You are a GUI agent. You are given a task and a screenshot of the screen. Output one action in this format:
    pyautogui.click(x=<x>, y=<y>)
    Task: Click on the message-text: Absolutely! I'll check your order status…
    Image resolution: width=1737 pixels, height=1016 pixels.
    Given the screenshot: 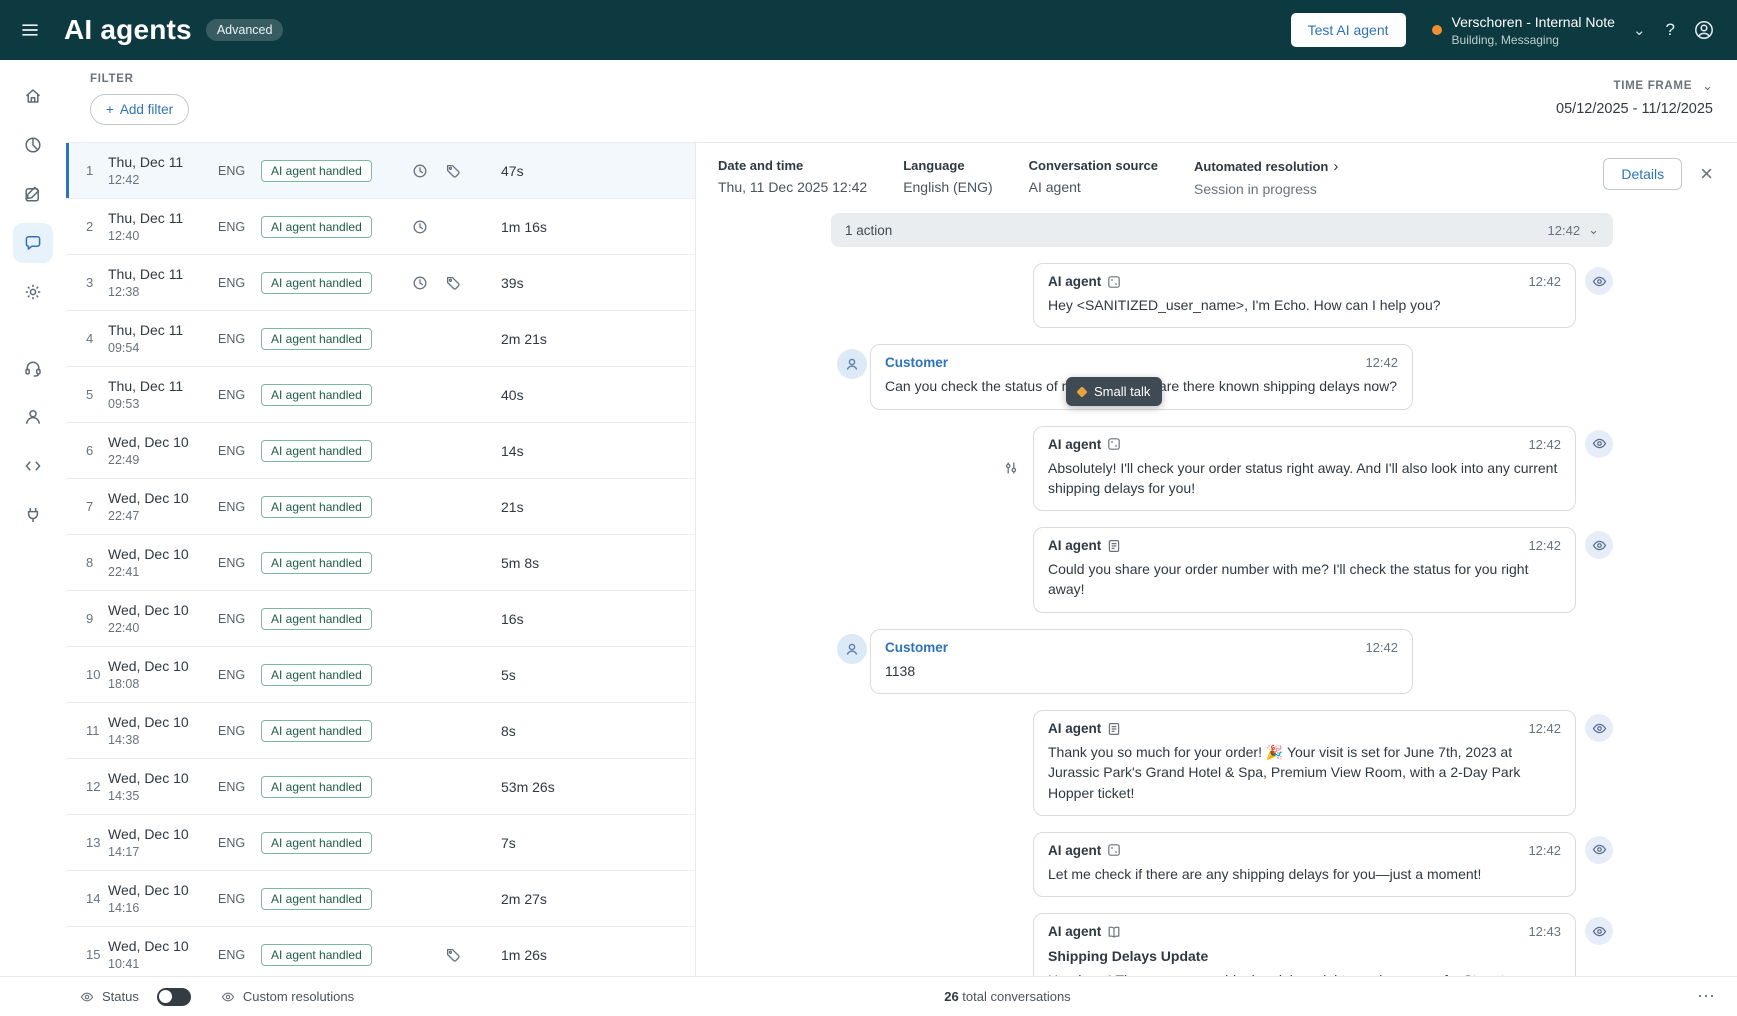 What is the action you would take?
    pyautogui.click(x=1303, y=477)
    